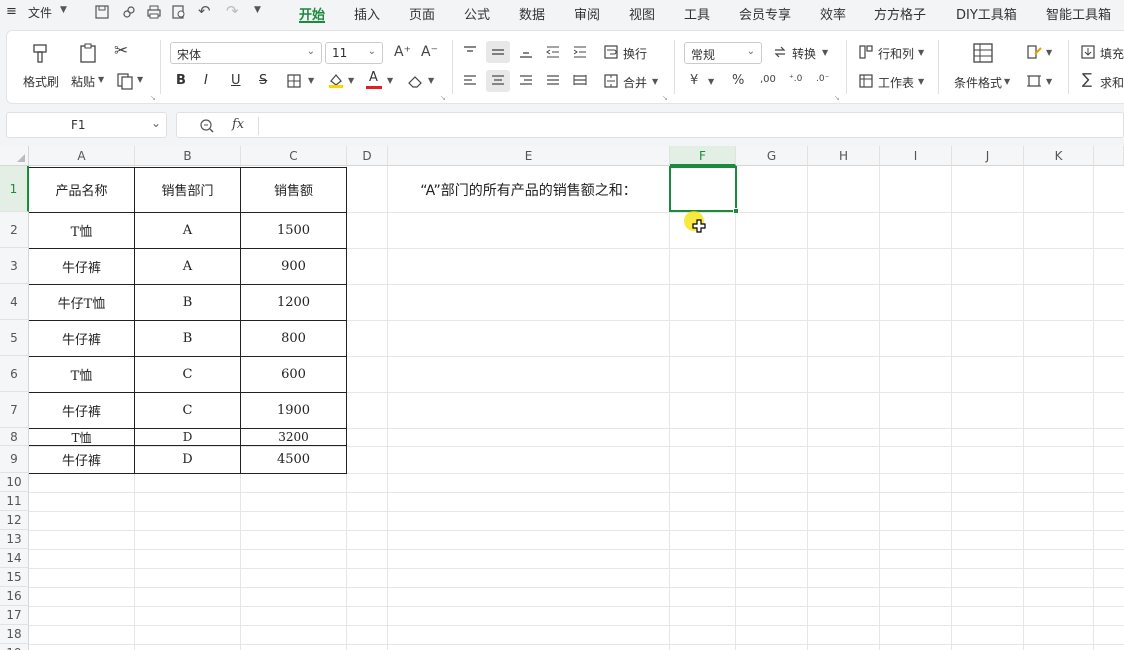 This screenshot has height=650, width=1124. Describe the element at coordinates (293, 437) in the screenshot. I see `table-cell-sales: 3200` at that location.